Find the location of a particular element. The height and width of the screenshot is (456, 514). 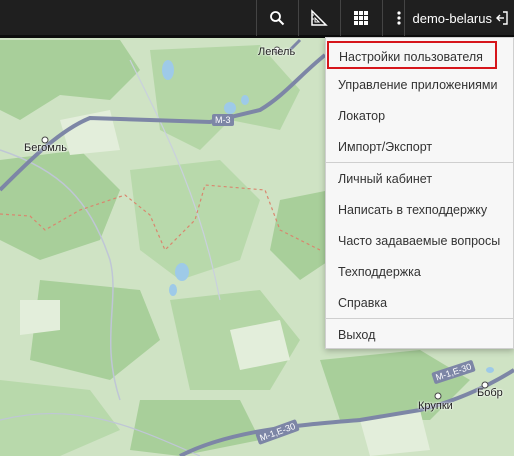

apps-grid-icon is located at coordinates (361, 18).